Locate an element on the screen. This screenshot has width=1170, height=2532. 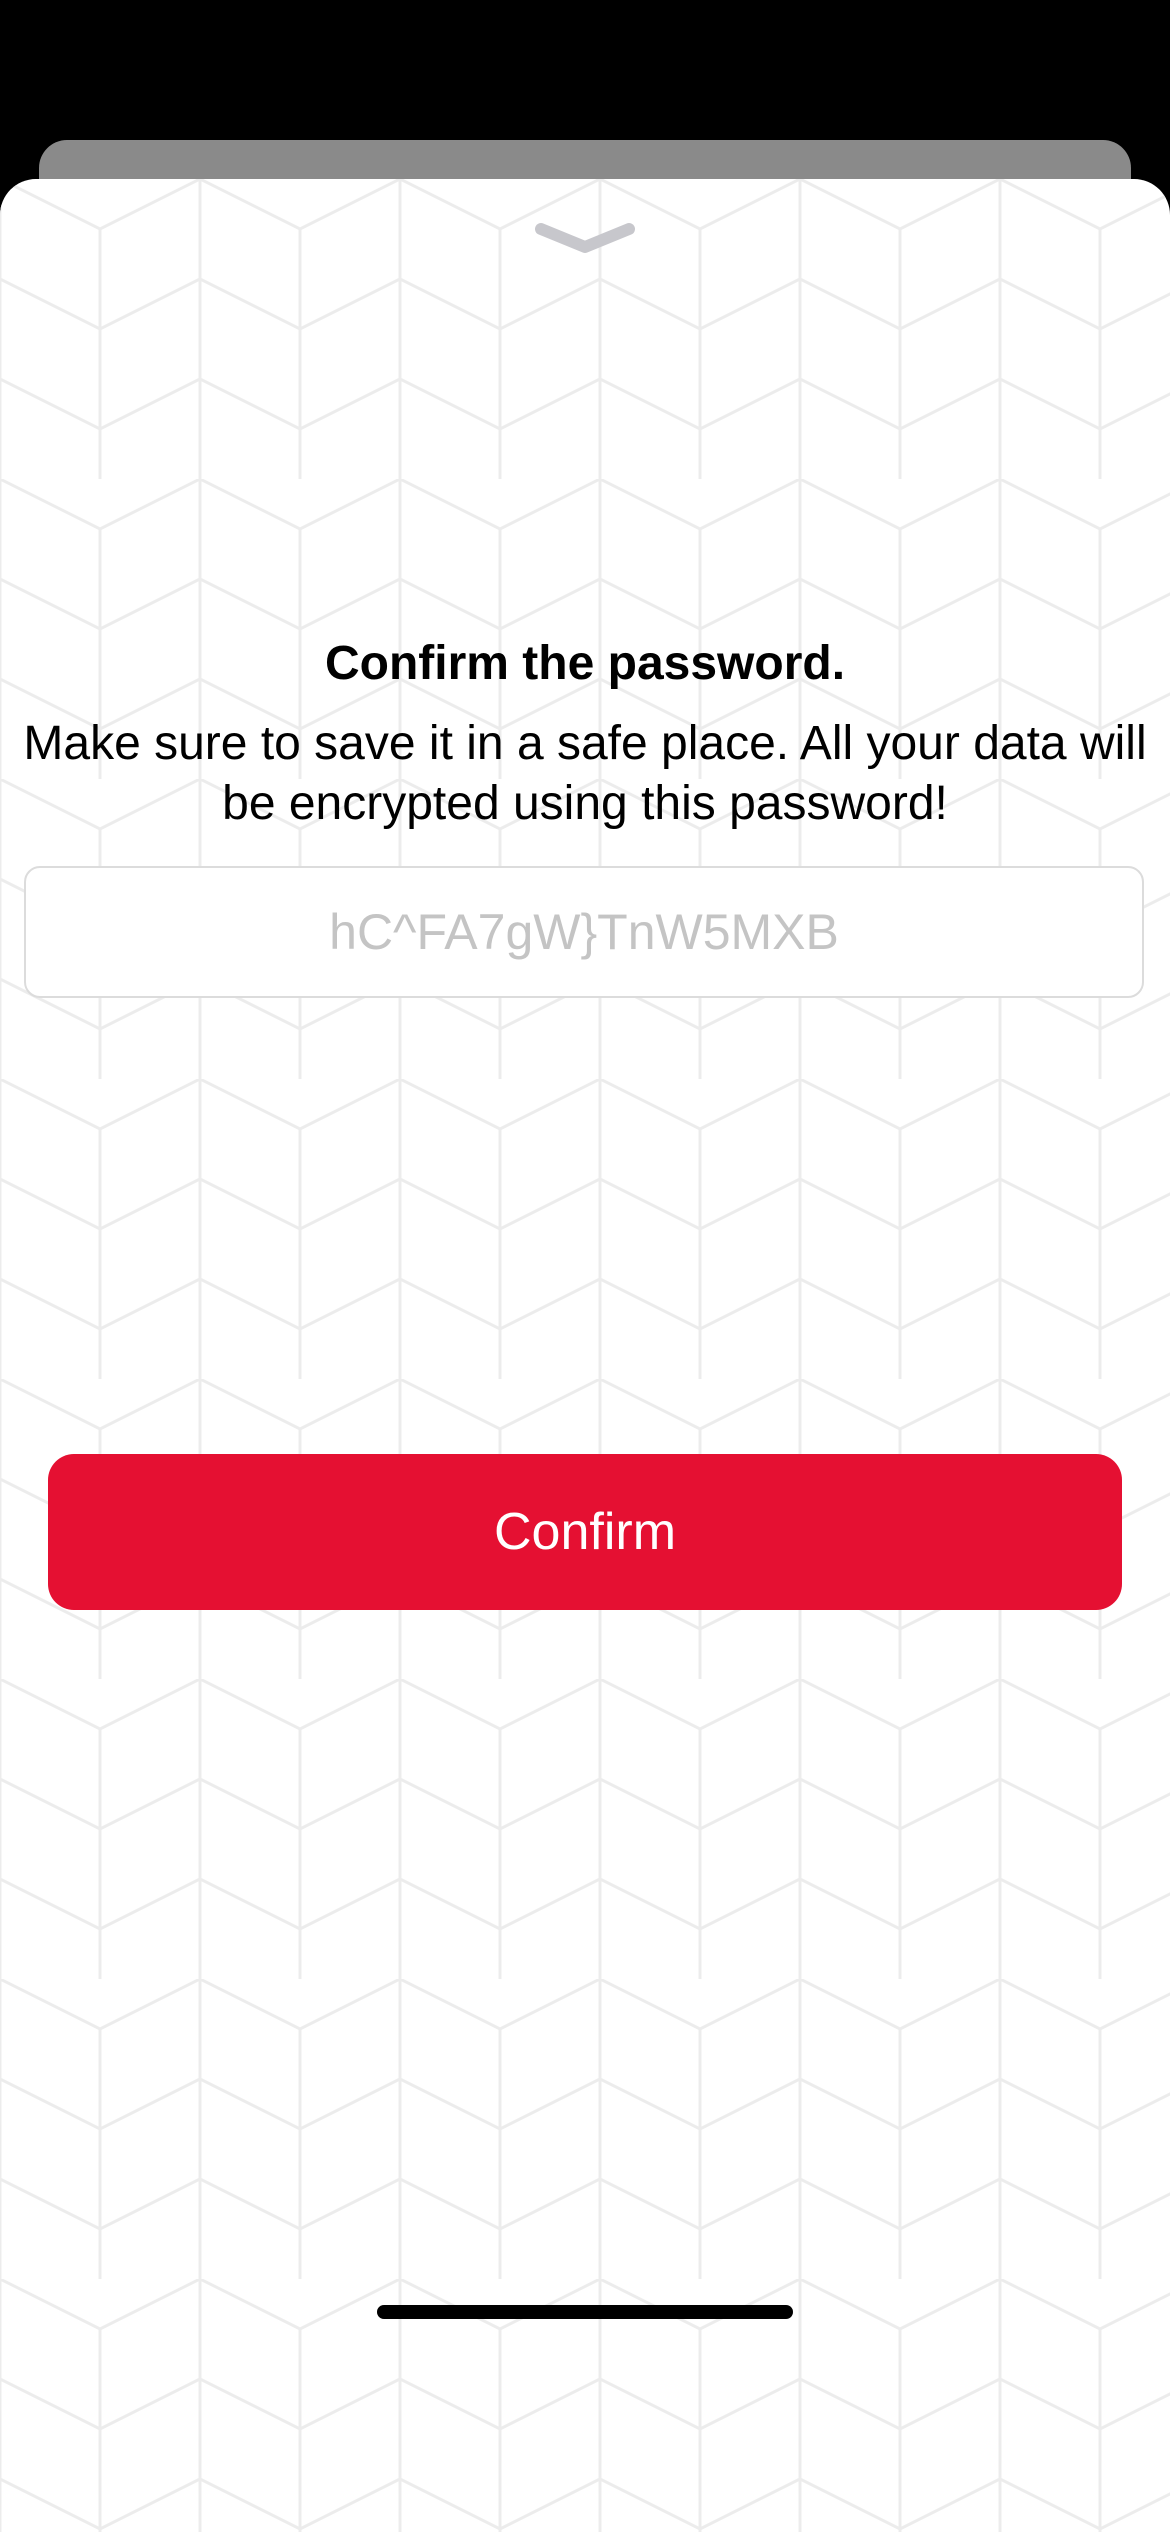
home-indicator is located at coordinates (585, 2312).